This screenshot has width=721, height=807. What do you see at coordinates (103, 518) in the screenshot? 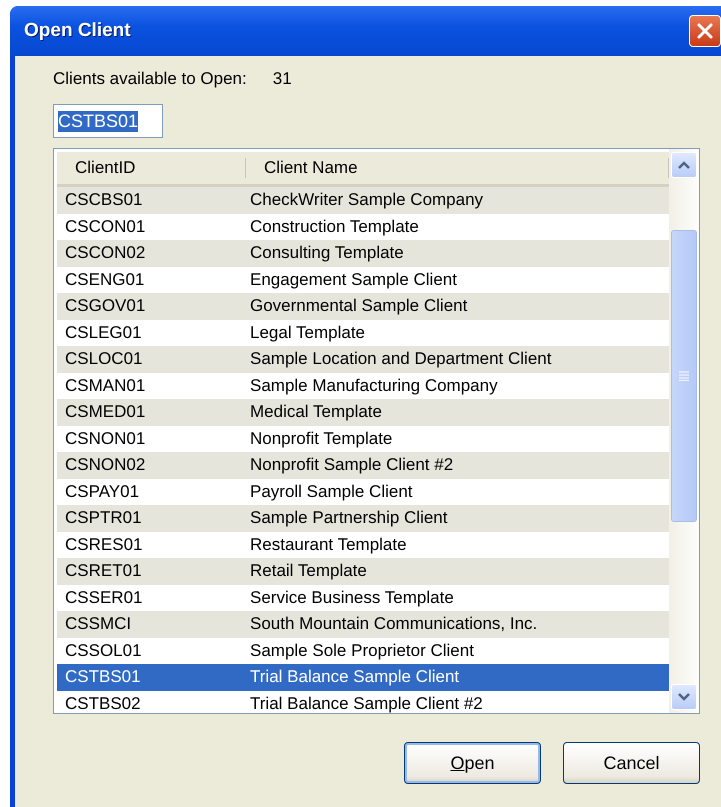
I see `client-id-cell-text: CSPTR01` at bounding box center [103, 518].